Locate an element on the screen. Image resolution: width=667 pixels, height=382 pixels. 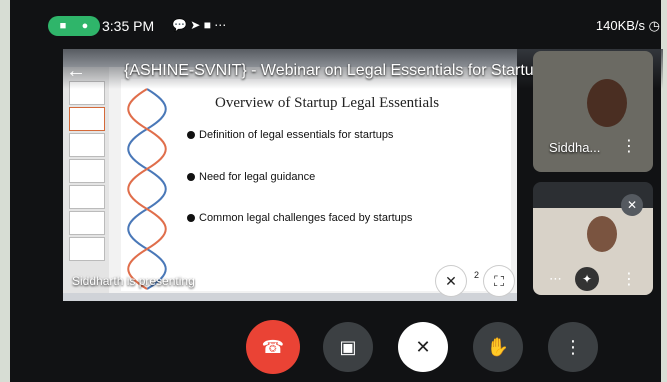
recording-pill: ■ ● is located at coordinates (74, 26).